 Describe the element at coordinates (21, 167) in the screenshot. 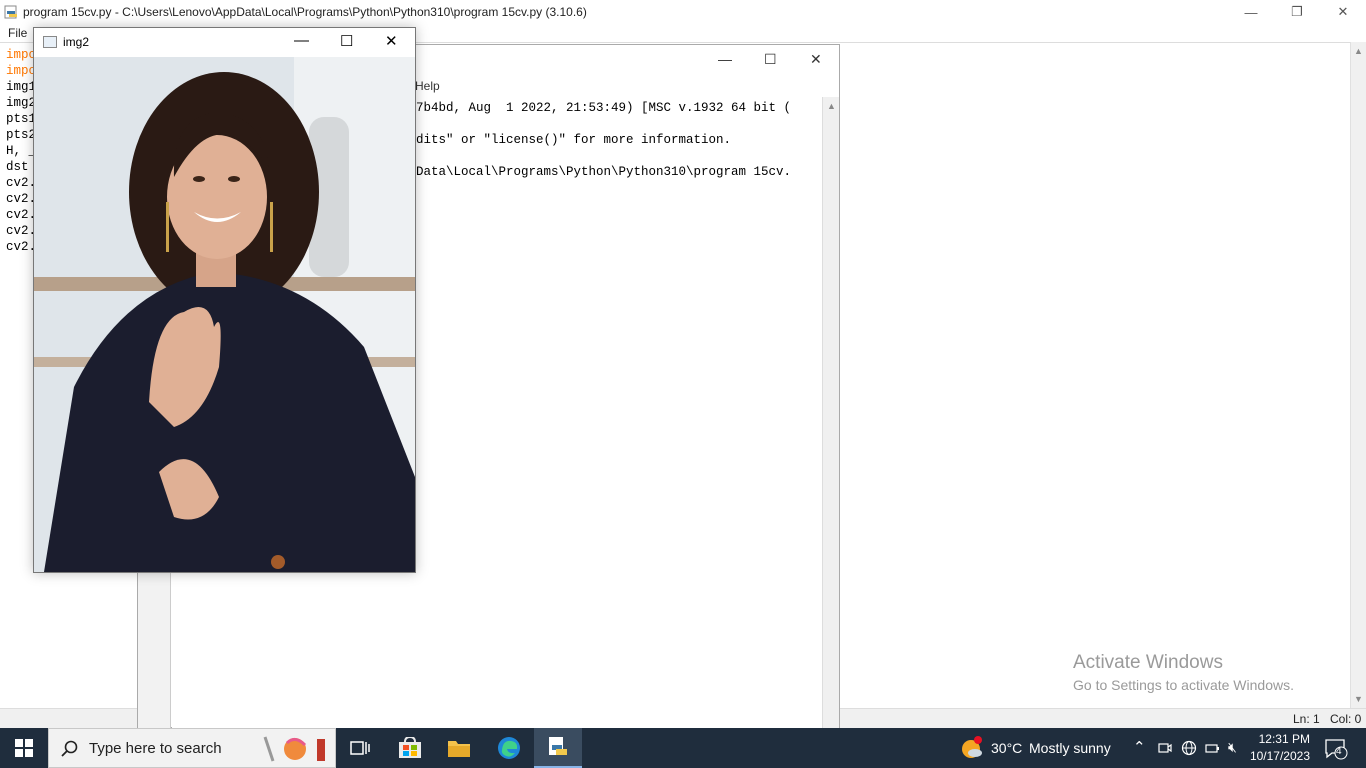

I see `code-line: dst` at that location.